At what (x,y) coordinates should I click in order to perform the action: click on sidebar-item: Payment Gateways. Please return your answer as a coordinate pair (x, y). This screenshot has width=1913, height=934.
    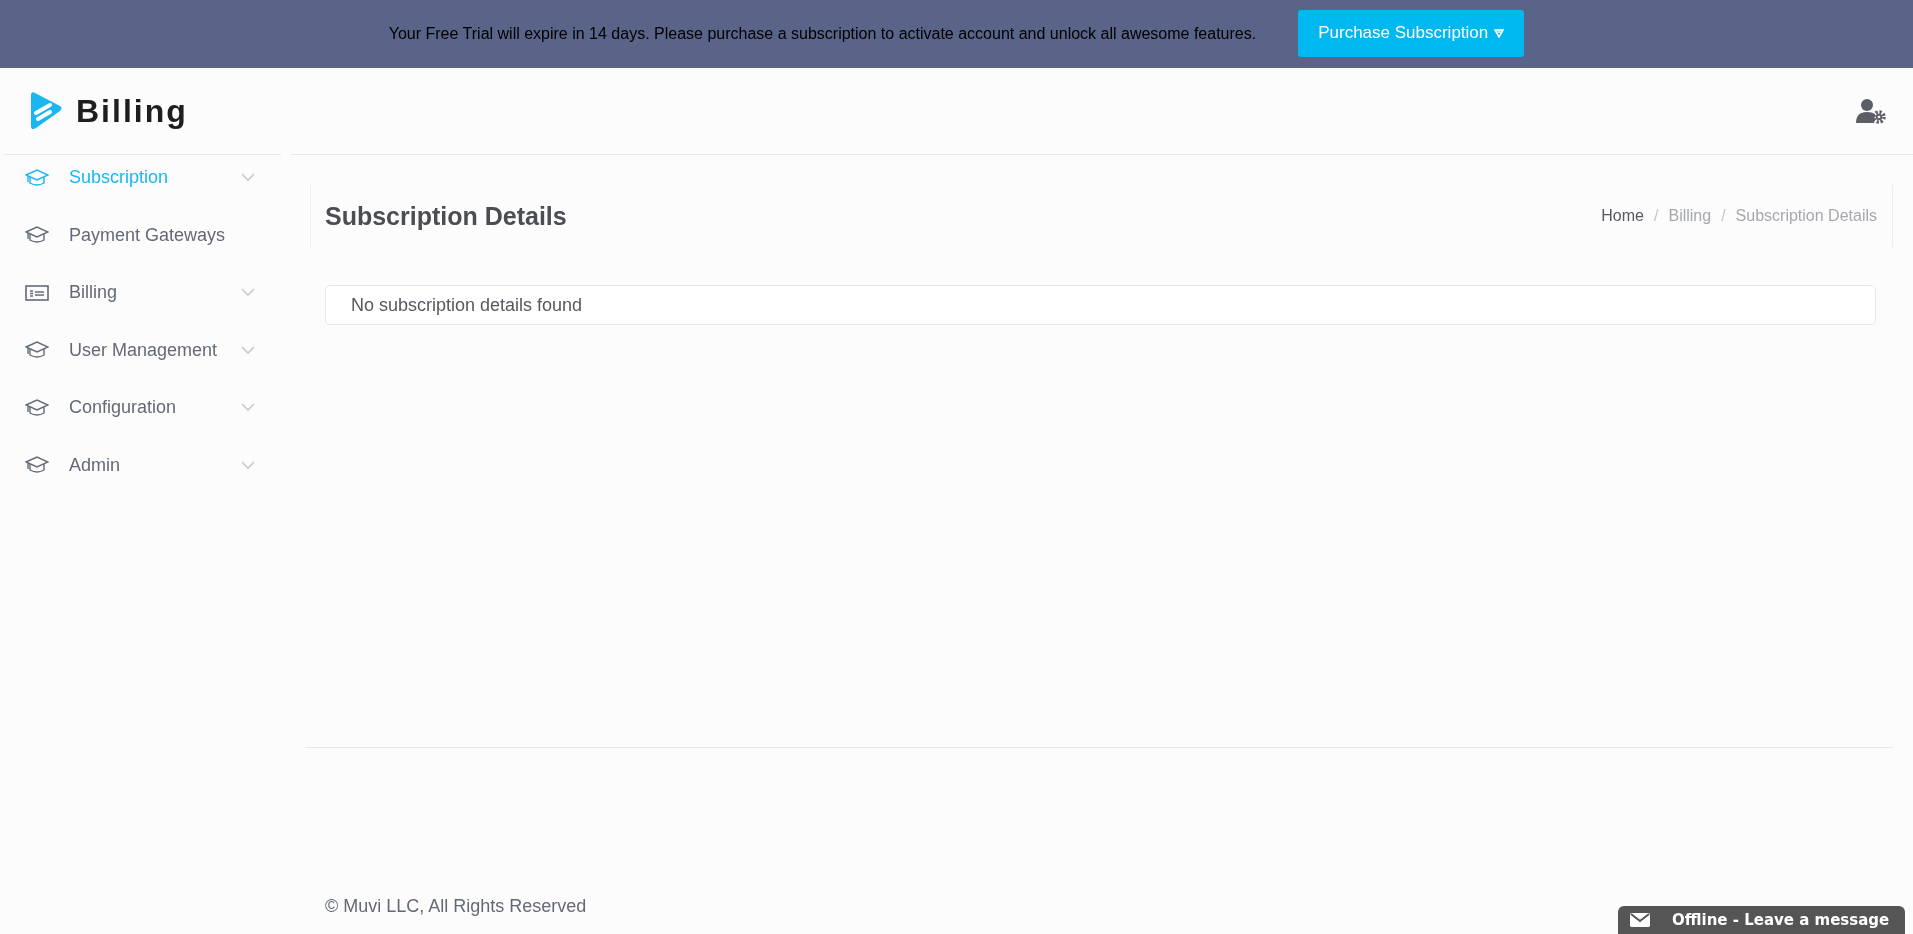
    Looking at the image, I should click on (142, 235).